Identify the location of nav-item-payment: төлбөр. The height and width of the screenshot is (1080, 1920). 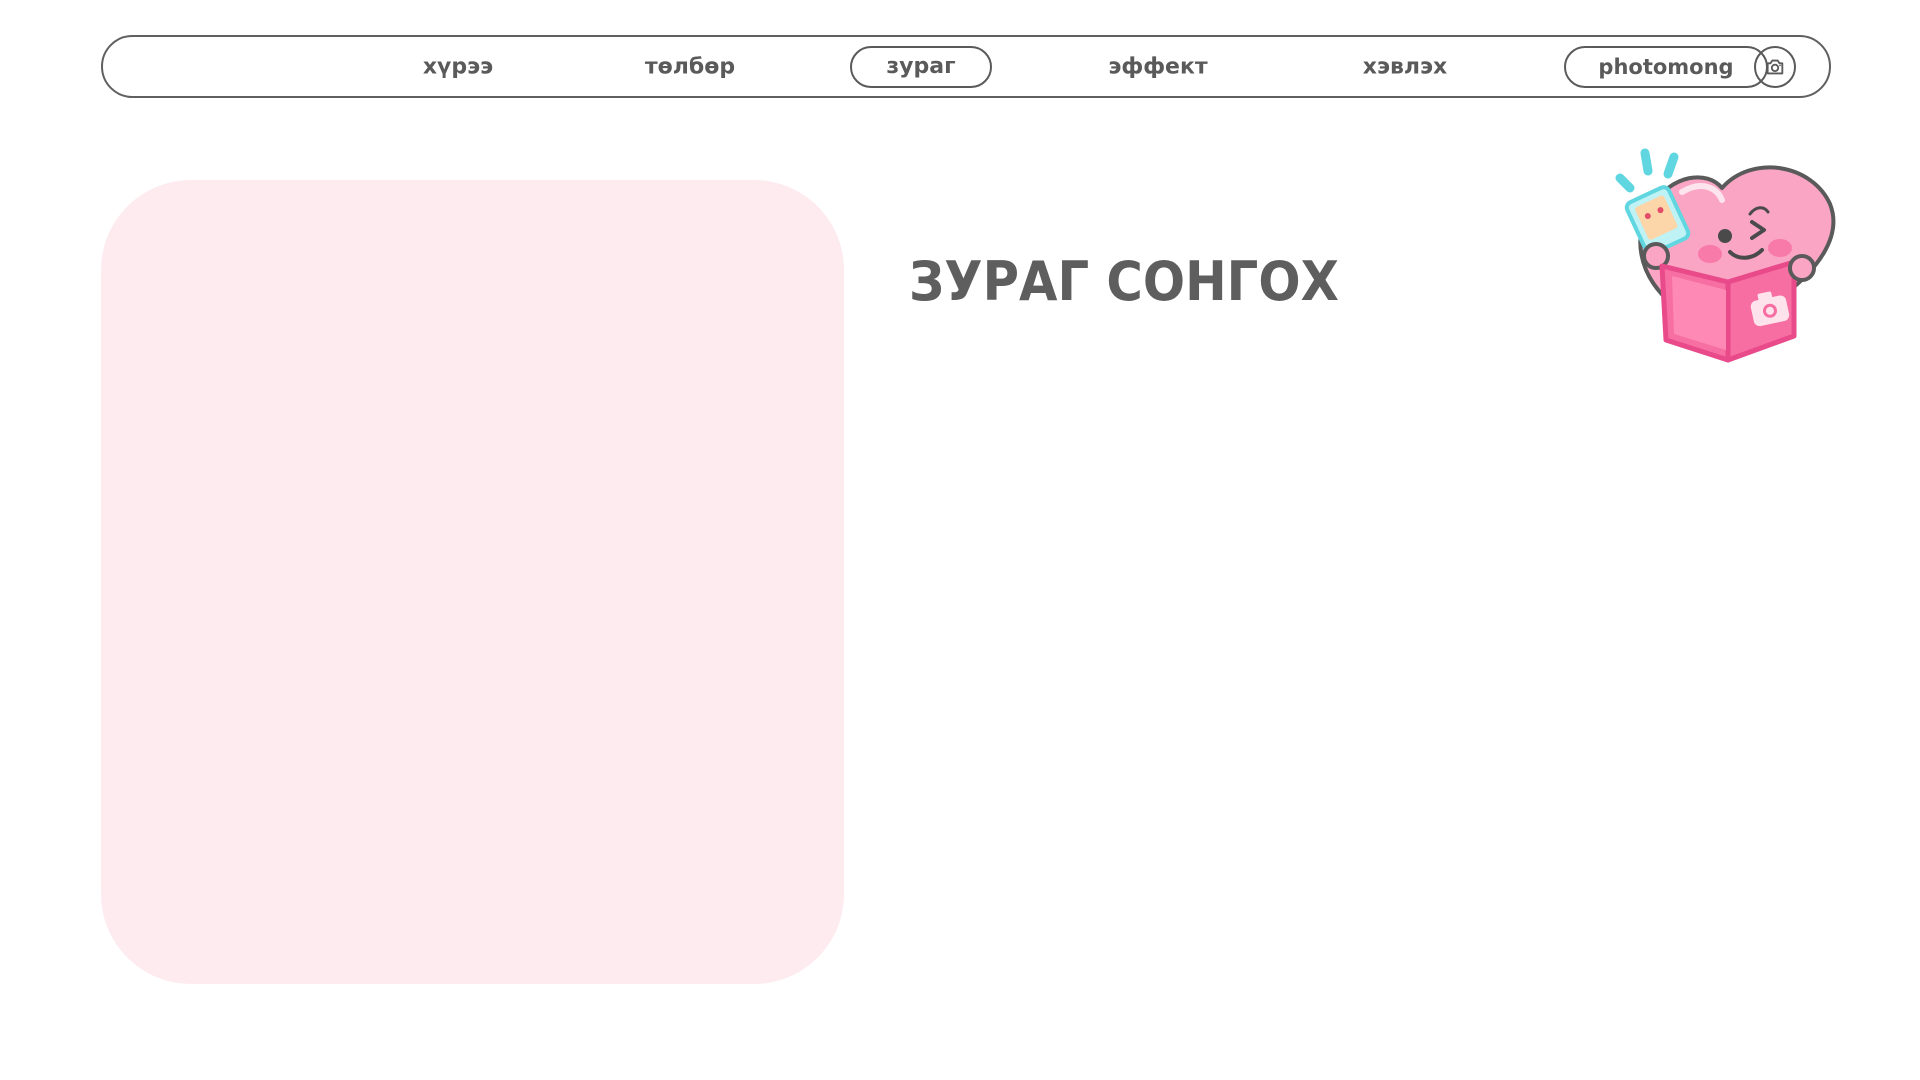
(690, 66).